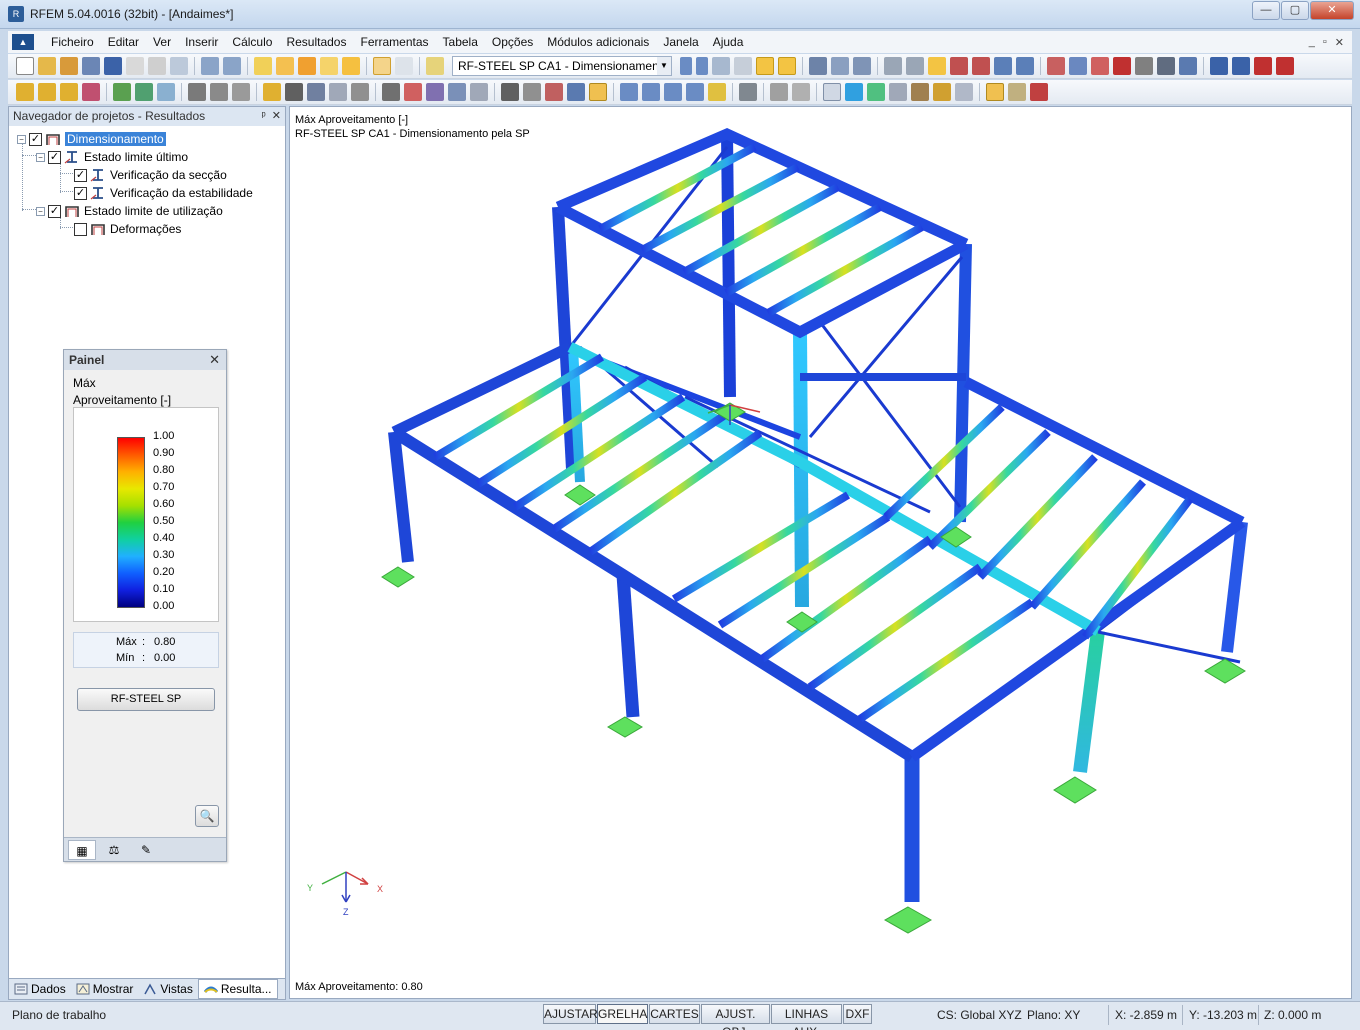 Image resolution: width=1360 pixels, height=1030 pixels. I want to click on close-button: ✕, so click(1332, 10).